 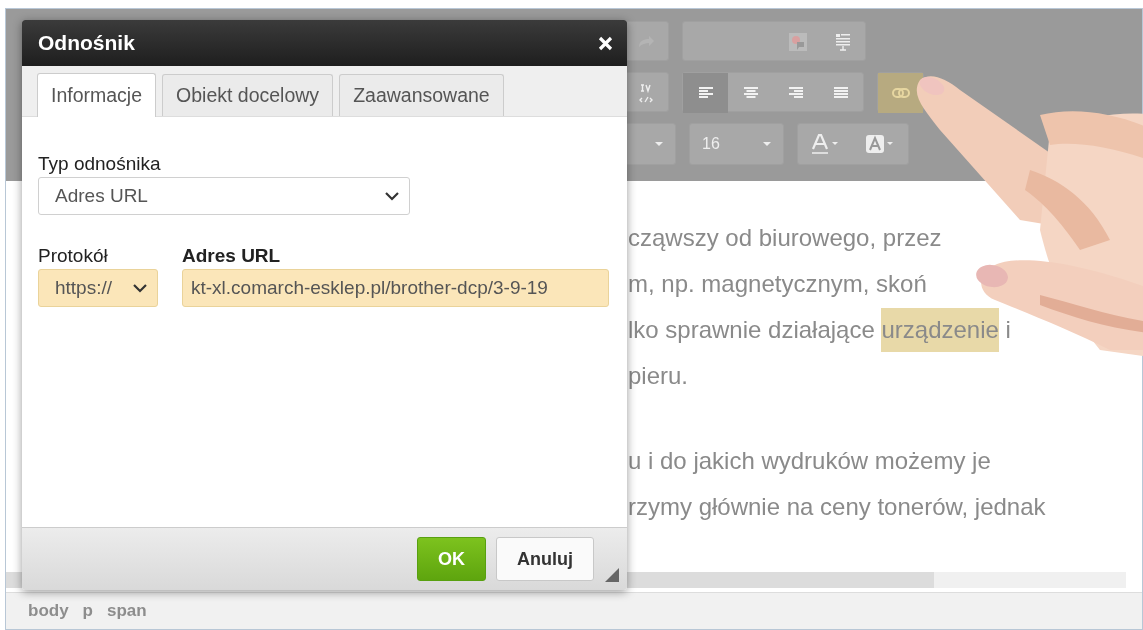 What do you see at coordinates (248, 95) in the screenshot?
I see `tab: Obiekt docelowy` at bounding box center [248, 95].